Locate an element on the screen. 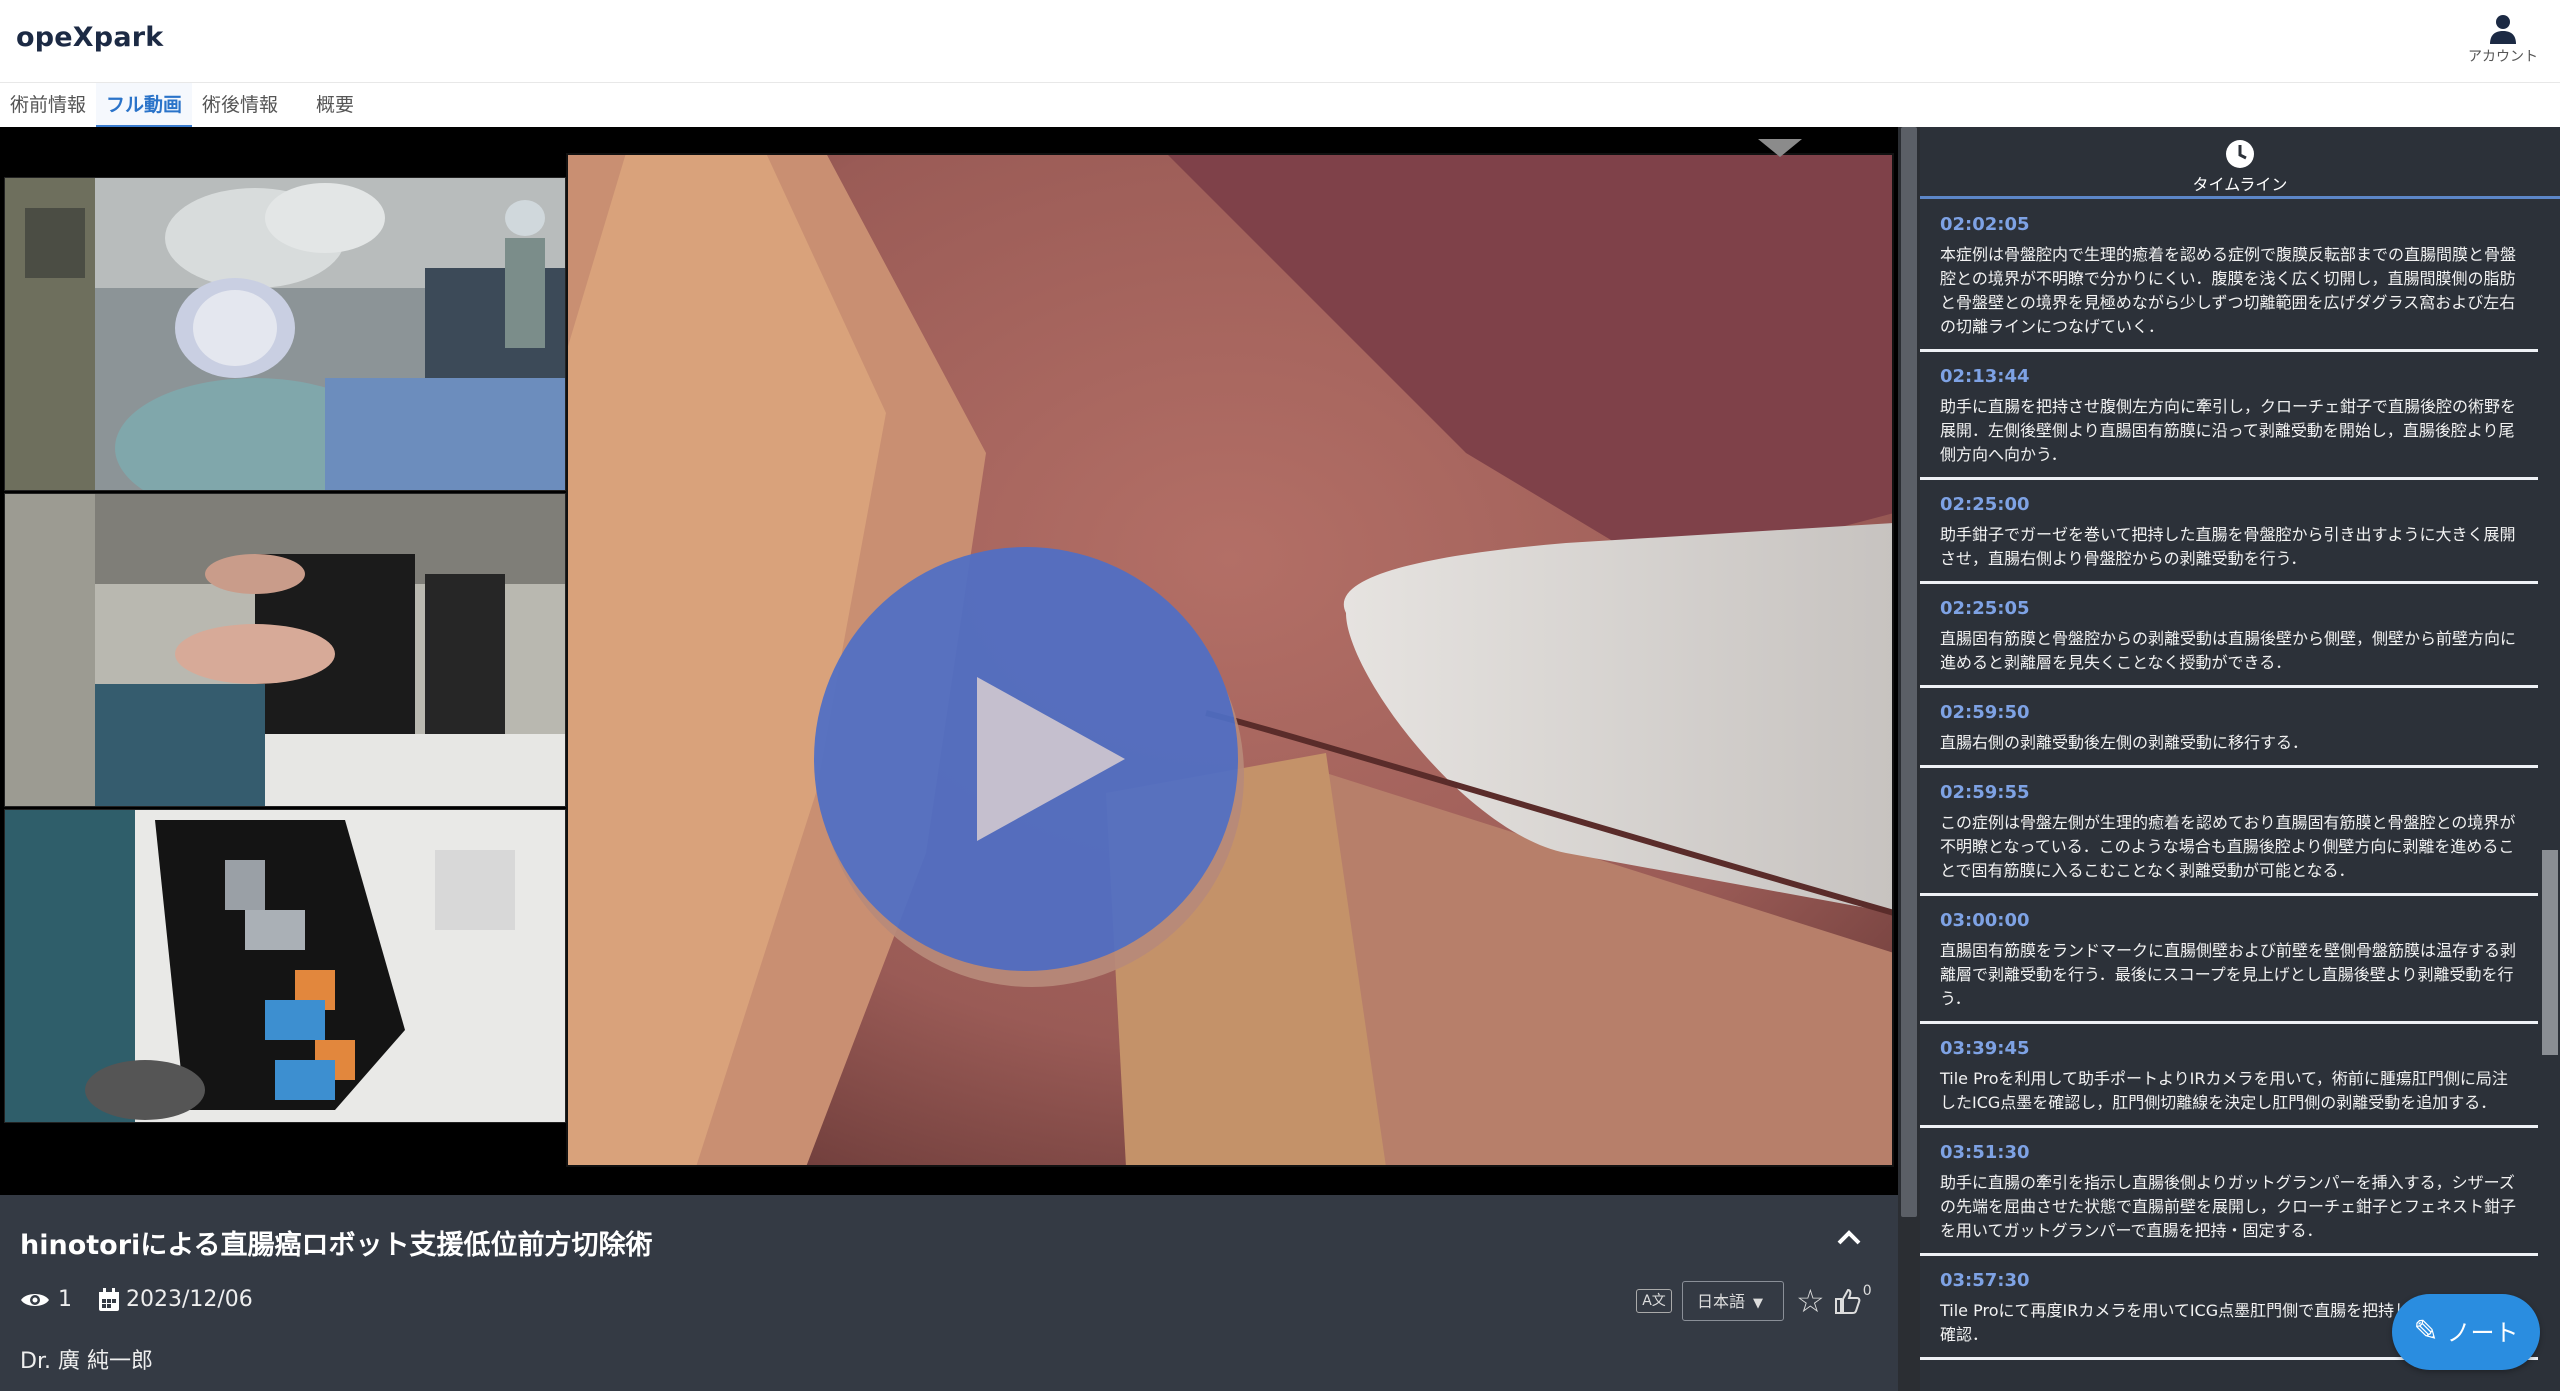 This screenshot has width=2560, height=1391. timeline-timestamp: 03:51:30 is located at coordinates (2229, 1152).